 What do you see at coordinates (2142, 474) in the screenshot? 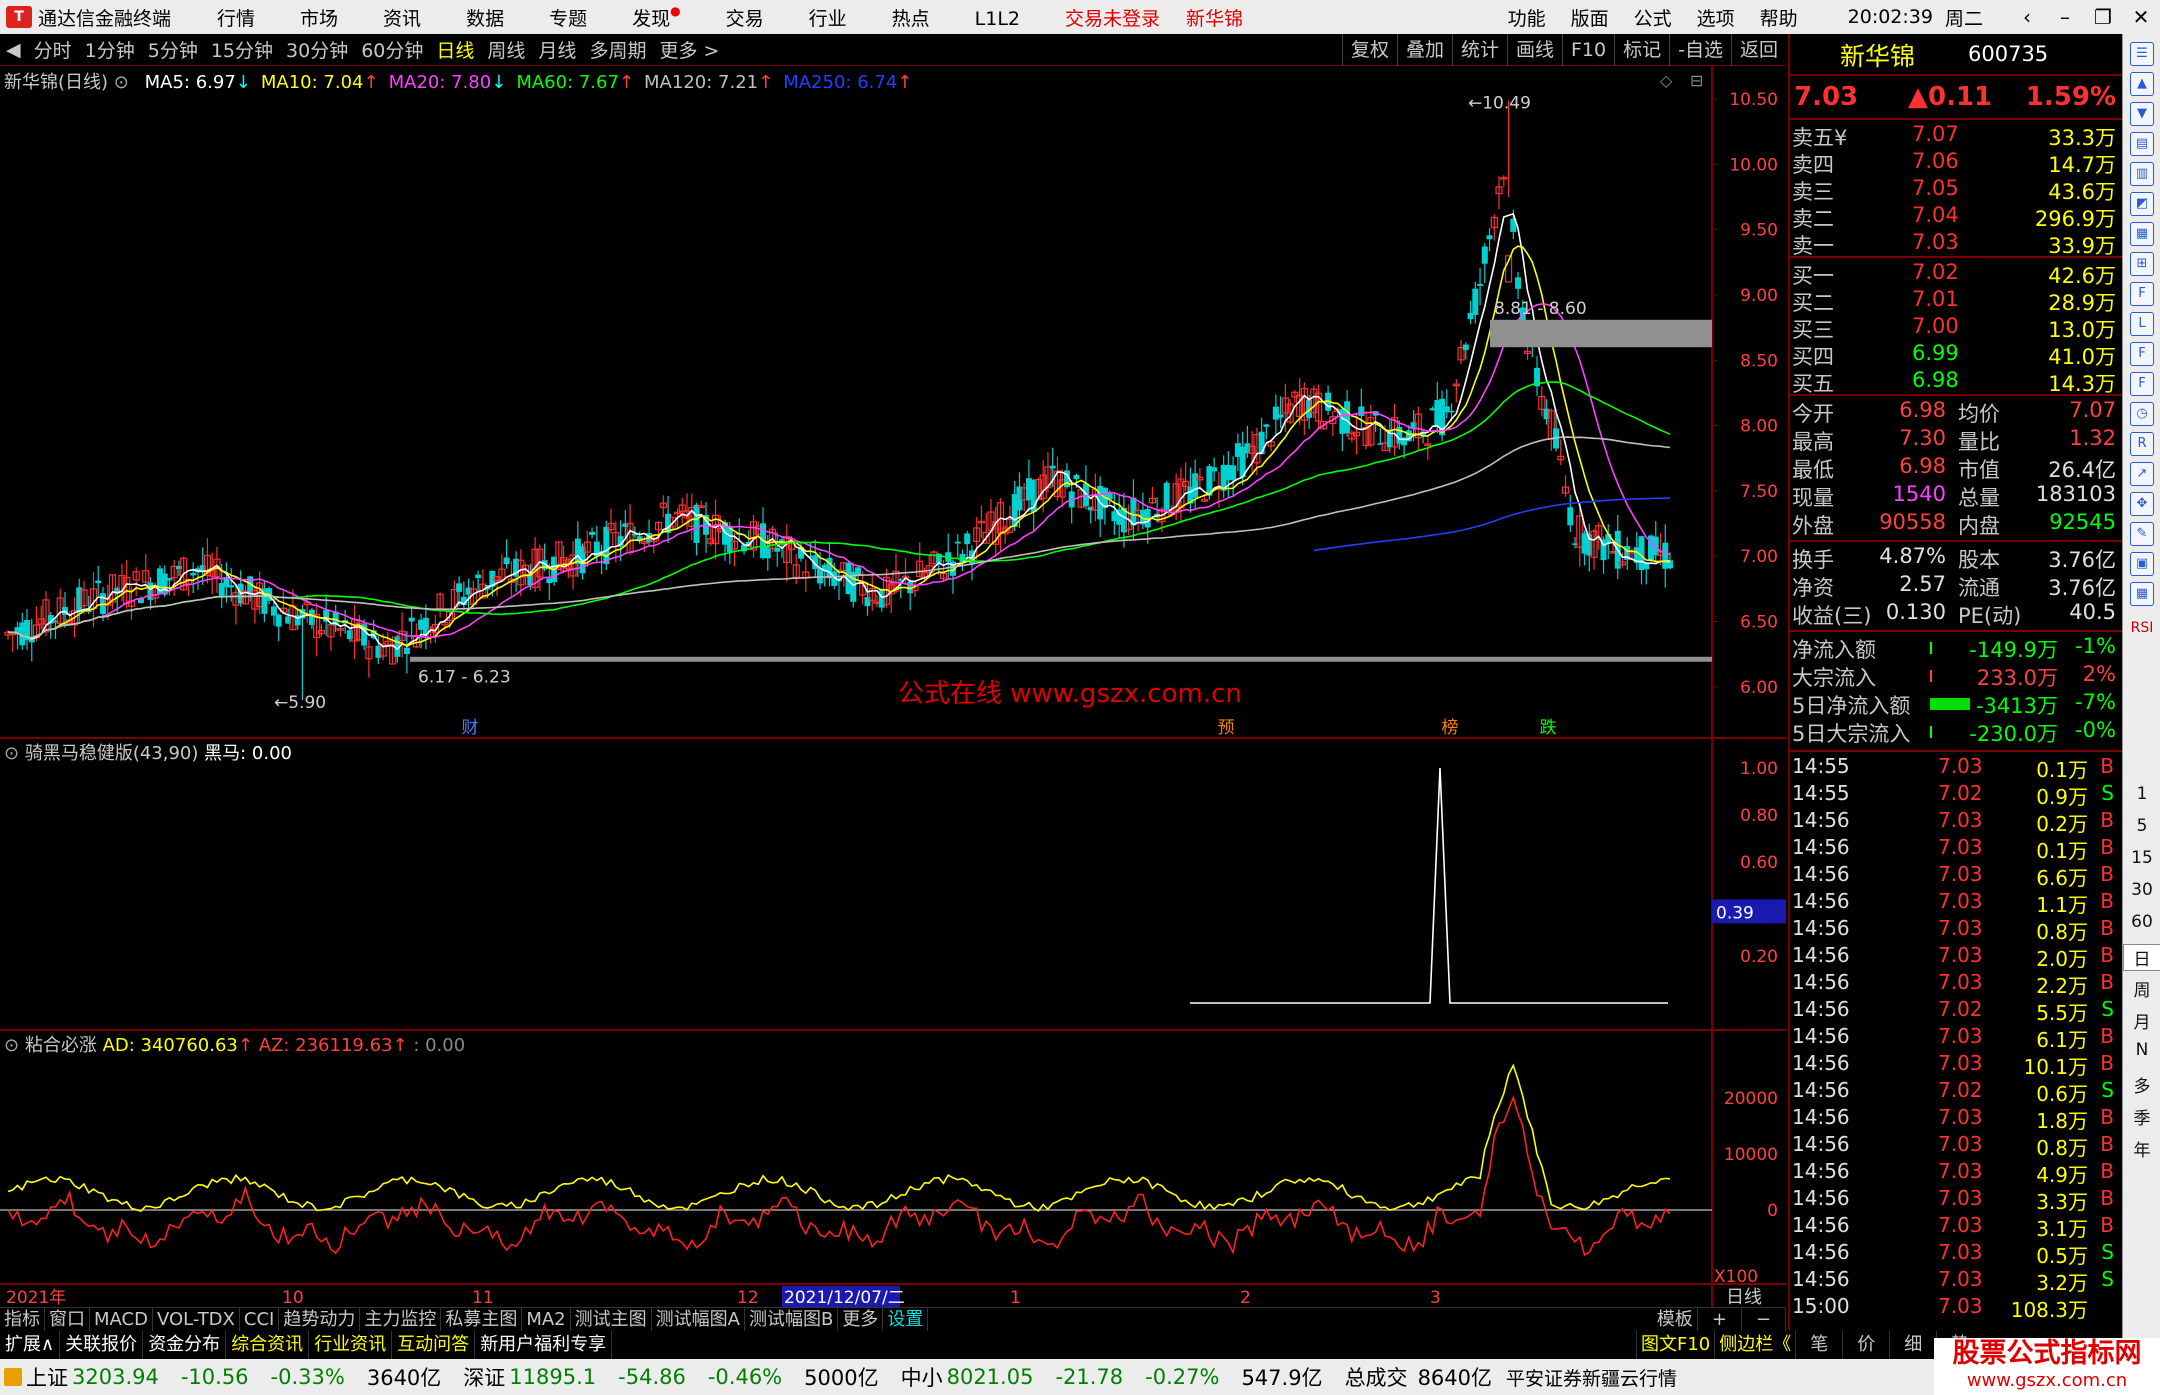
I see `trend-icon: ↗` at bounding box center [2142, 474].